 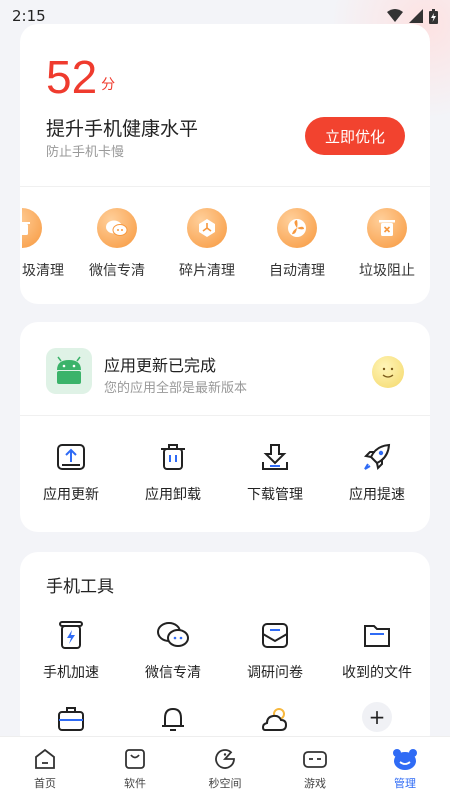 I want to click on quick-item-label: 微信专清, so click(x=117, y=271).